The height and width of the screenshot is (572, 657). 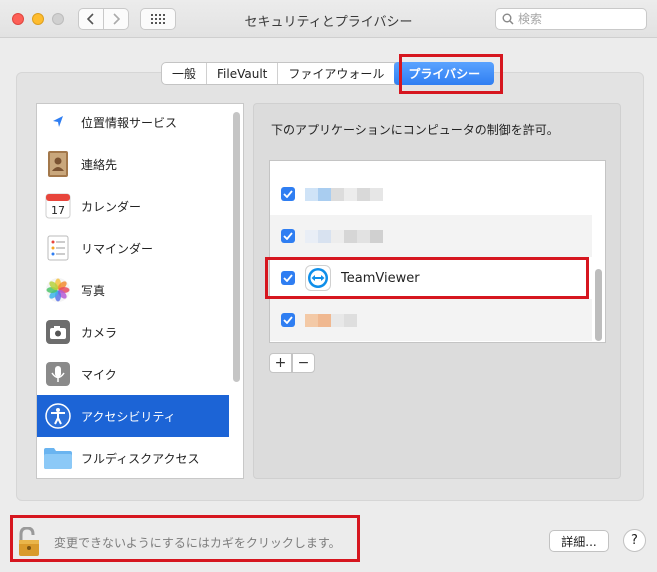 I want to click on minimize-window-button, so click(x=38, y=19).